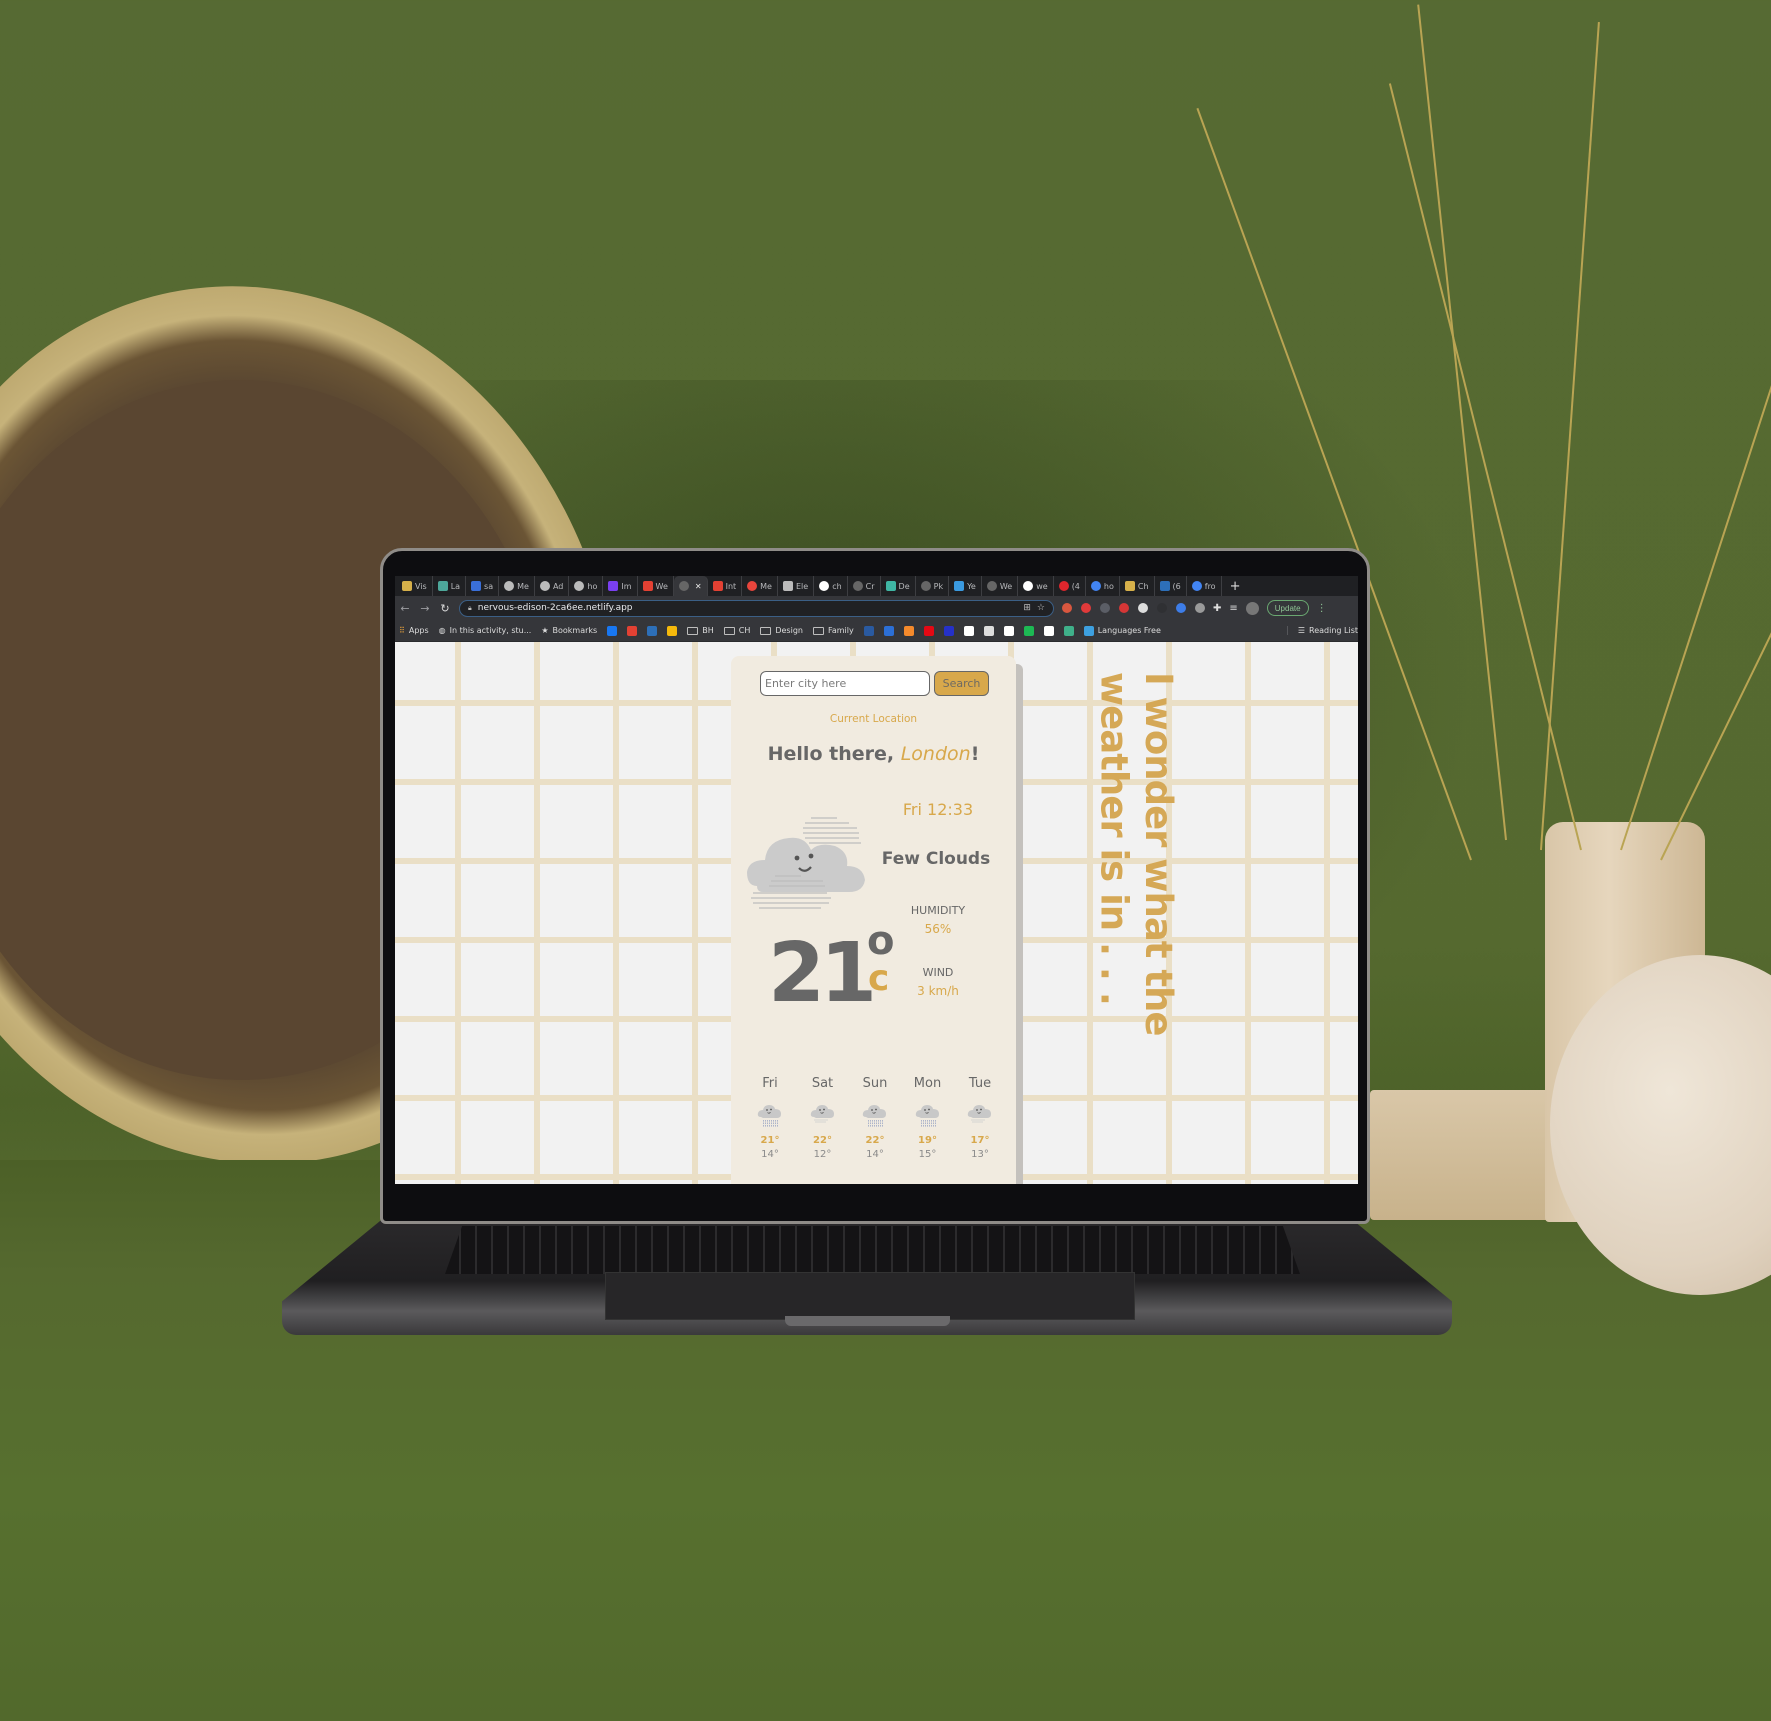  I want to click on bookmark-item: Languages Free, so click(1122, 630).